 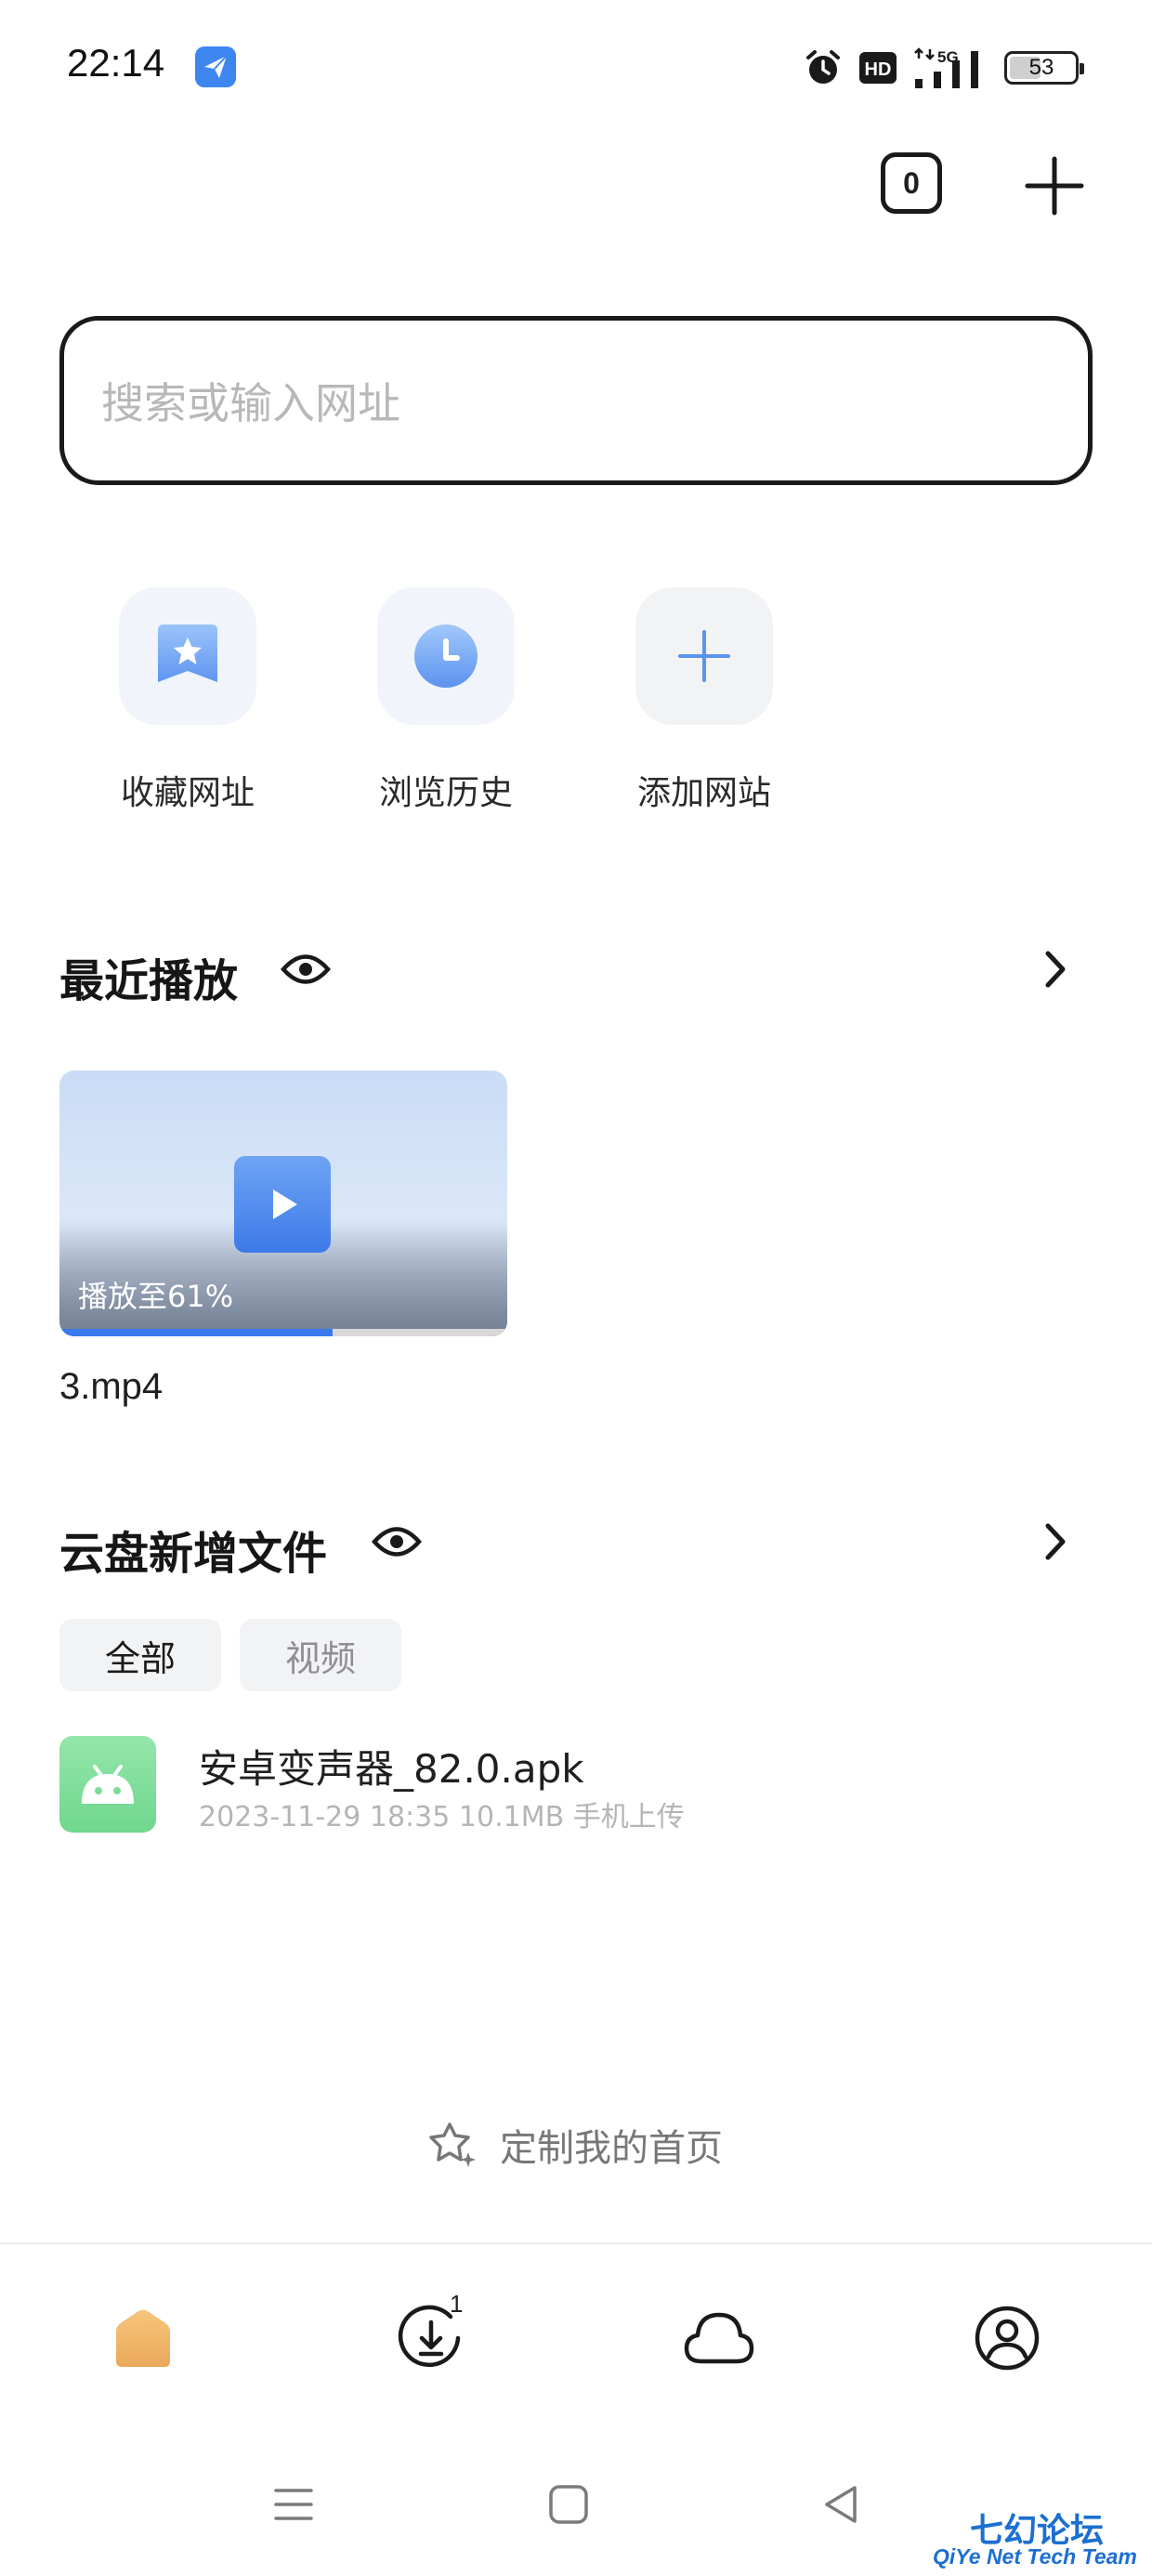 What do you see at coordinates (911, 183) in the screenshot?
I see `tab-count-button: 0` at bounding box center [911, 183].